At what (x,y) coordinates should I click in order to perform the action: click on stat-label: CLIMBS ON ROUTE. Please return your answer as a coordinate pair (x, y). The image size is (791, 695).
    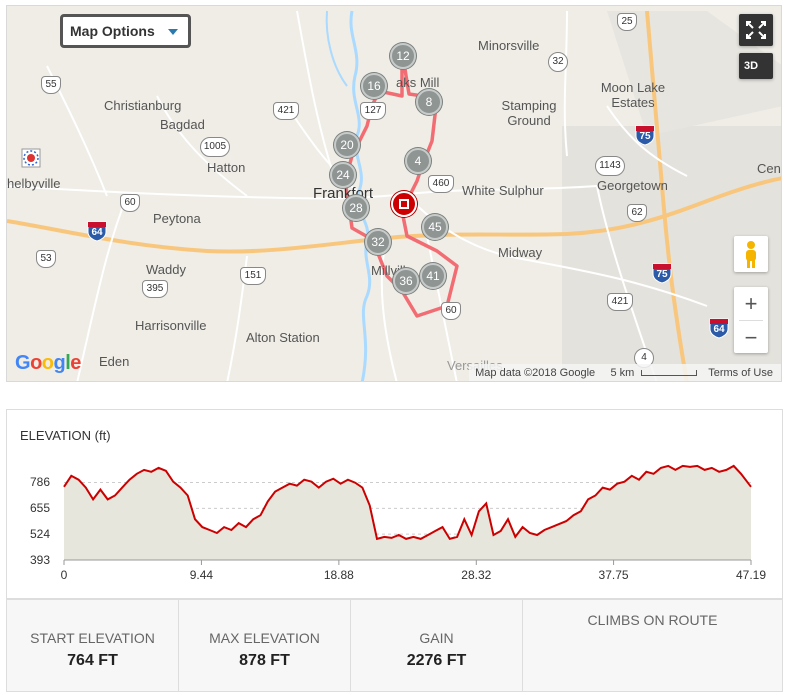
    Looking at the image, I should click on (652, 620).